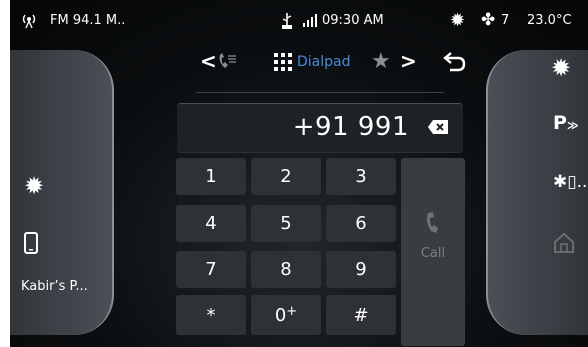  I want to click on right-panel, so click(537, 192).